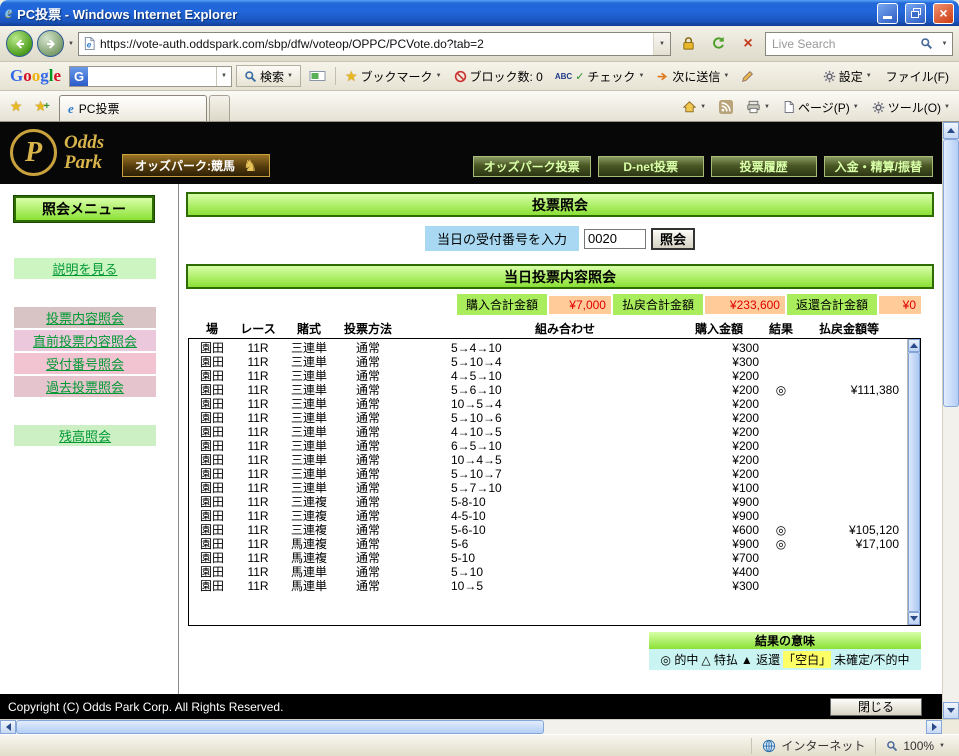 The width and height of the screenshot is (959, 756). I want to click on receipt-input-row: 当日の受付番号を入力 照会, so click(560, 238).